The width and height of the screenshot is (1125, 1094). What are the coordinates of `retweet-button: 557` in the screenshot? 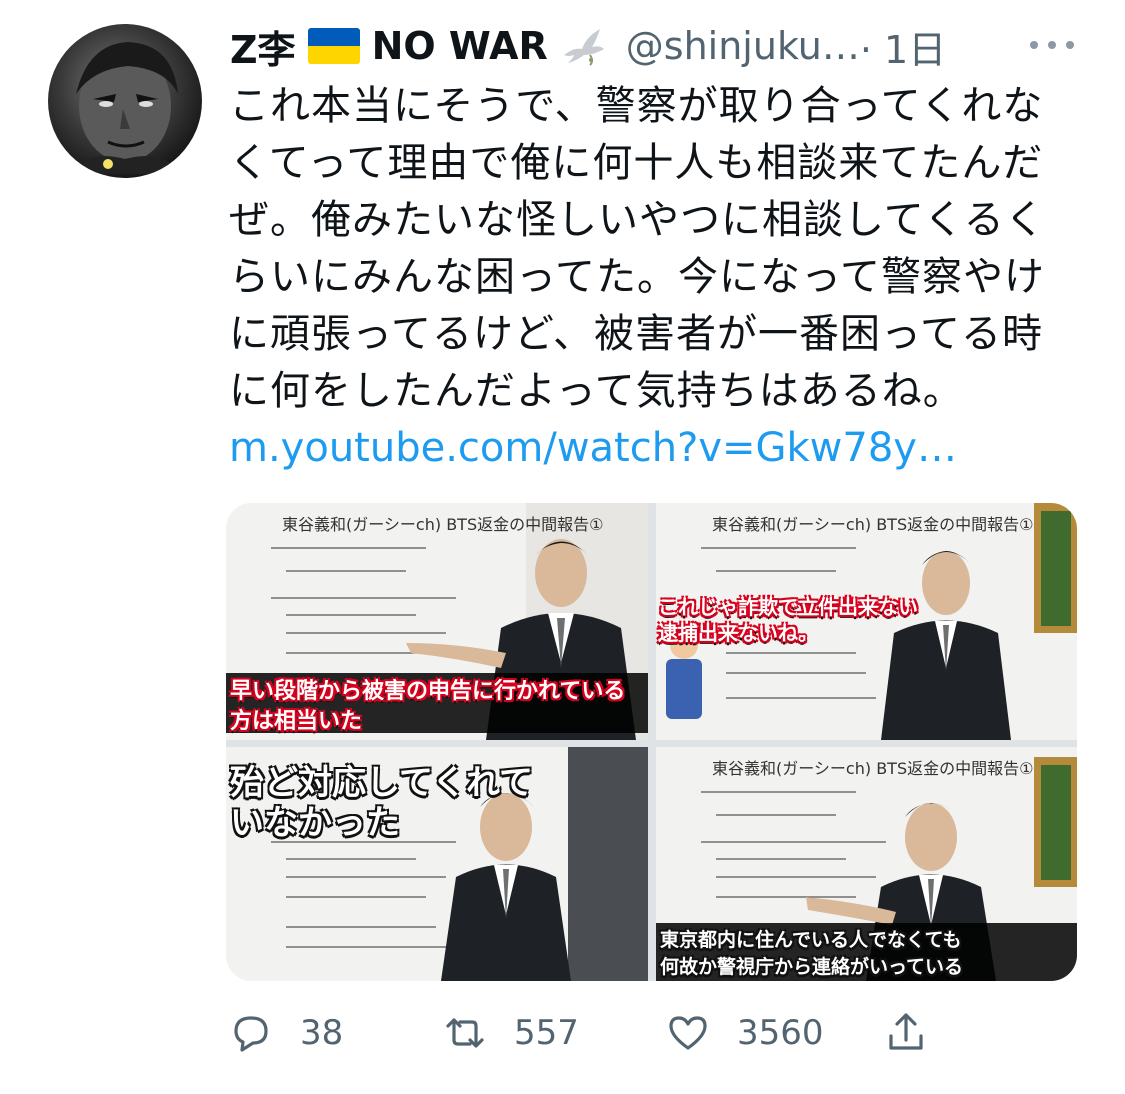 It's located at (510, 1033).